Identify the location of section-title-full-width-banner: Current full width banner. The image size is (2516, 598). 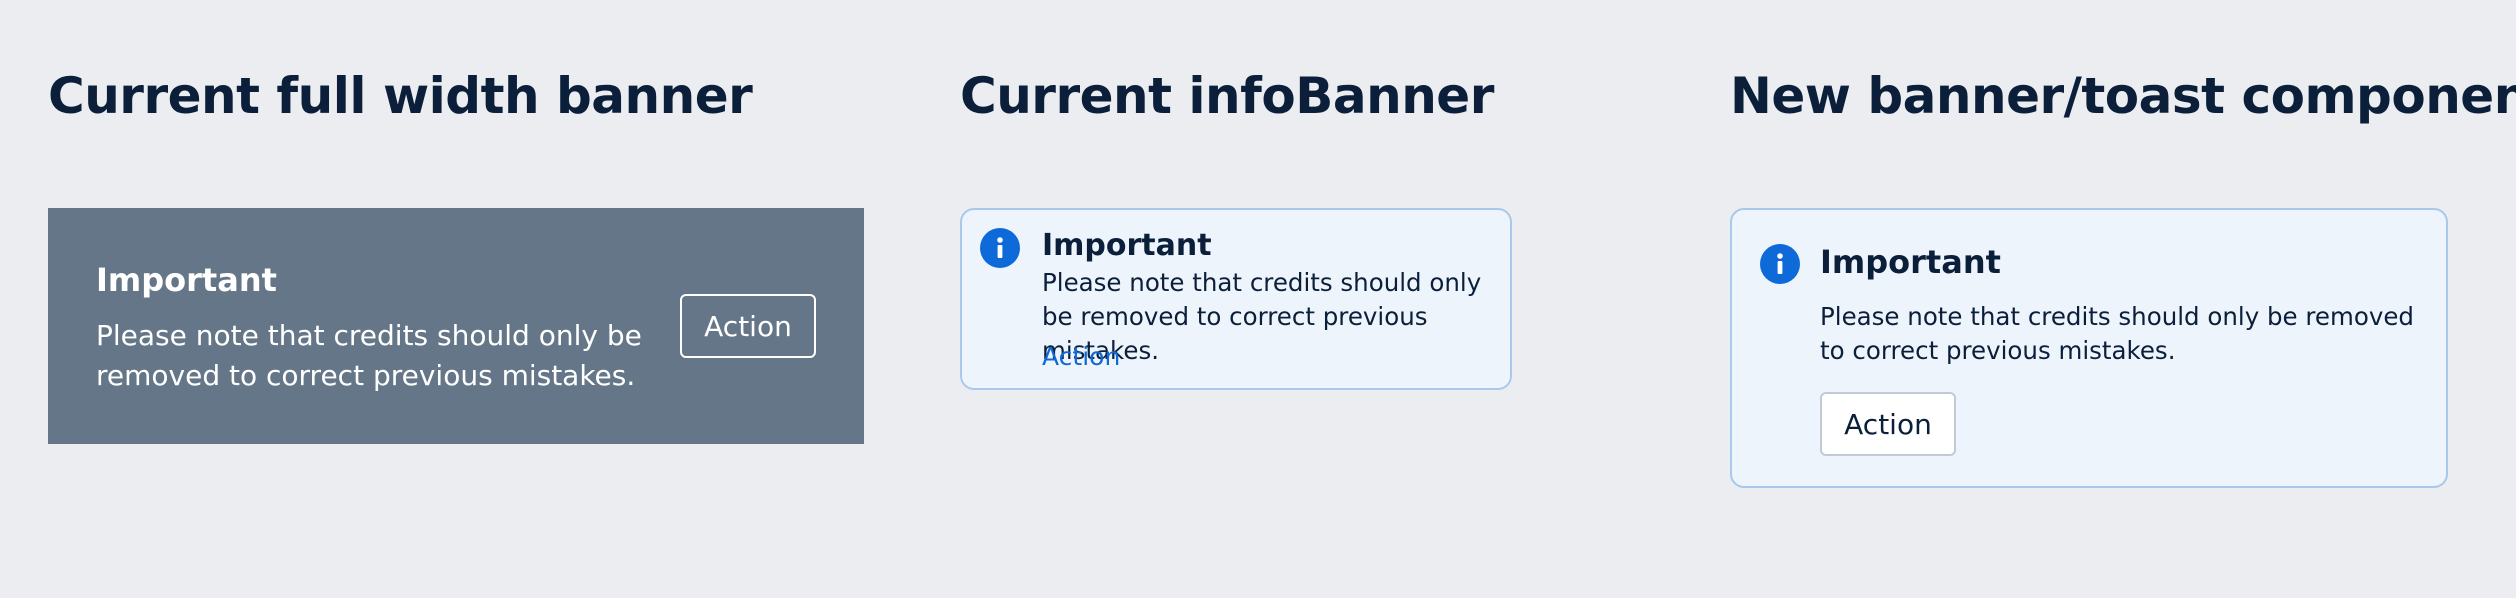
(400, 96).